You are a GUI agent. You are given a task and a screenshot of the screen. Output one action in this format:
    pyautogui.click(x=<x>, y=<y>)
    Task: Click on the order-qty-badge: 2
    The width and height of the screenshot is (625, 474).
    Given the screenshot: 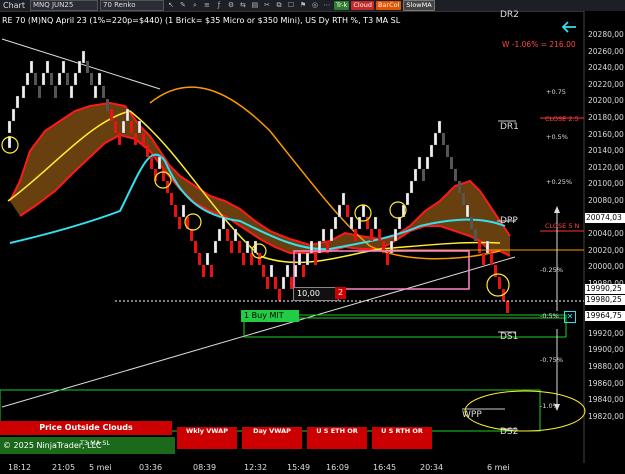 What is the action you would take?
    pyautogui.click(x=341, y=293)
    